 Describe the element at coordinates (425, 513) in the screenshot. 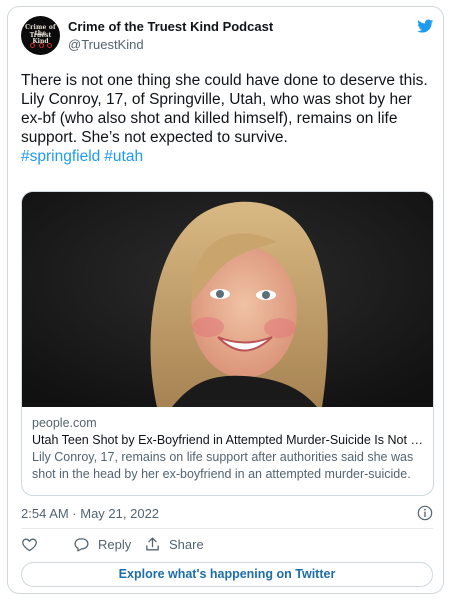

I see `info-icon` at that location.